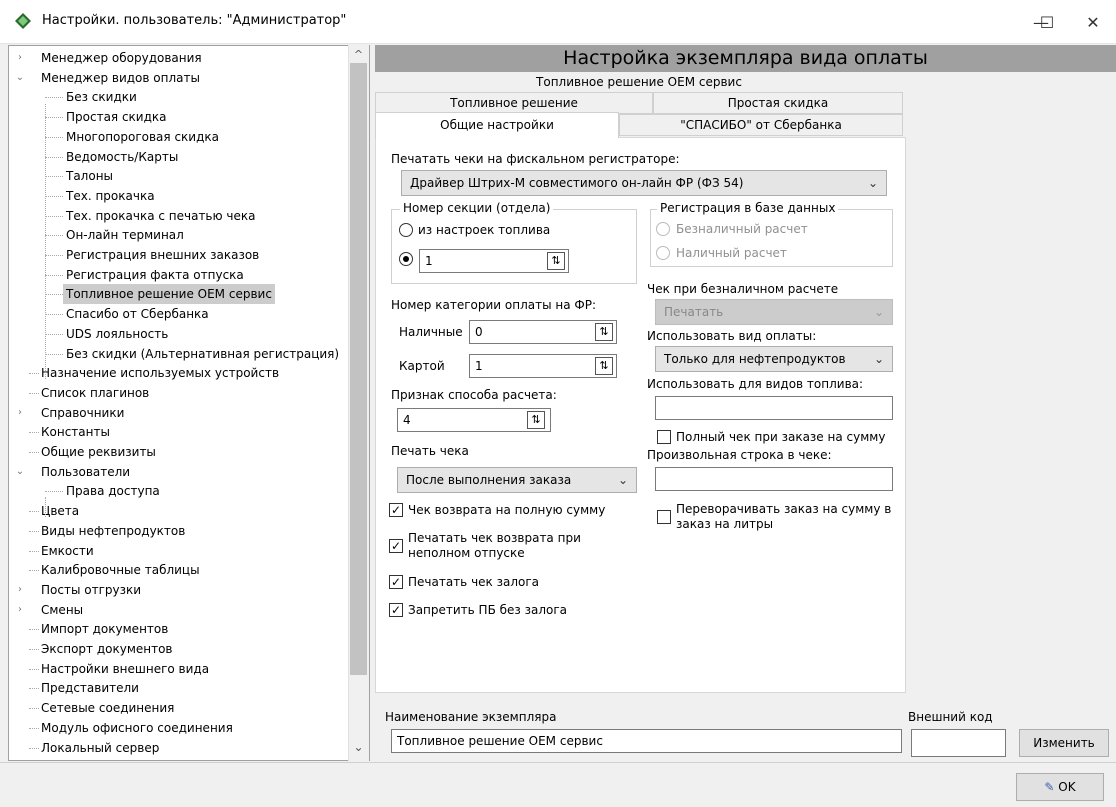 This screenshot has width=1116, height=807. Describe the element at coordinates (489, 480) in the screenshot. I see `print-receipt-value: После выполнения заказа` at that location.